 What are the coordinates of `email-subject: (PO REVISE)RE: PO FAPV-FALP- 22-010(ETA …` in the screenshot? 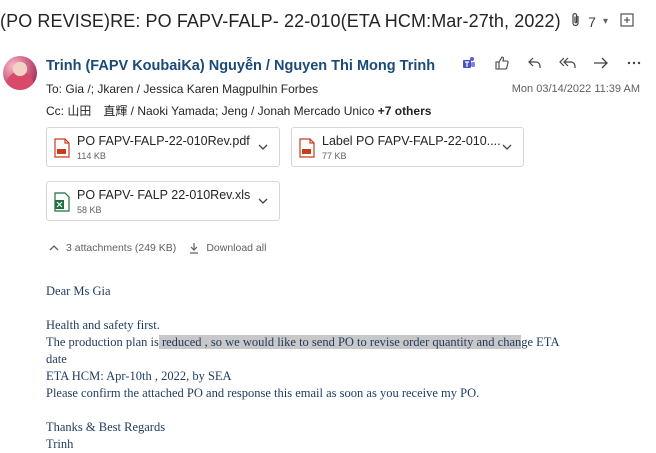 It's located at (280, 21).